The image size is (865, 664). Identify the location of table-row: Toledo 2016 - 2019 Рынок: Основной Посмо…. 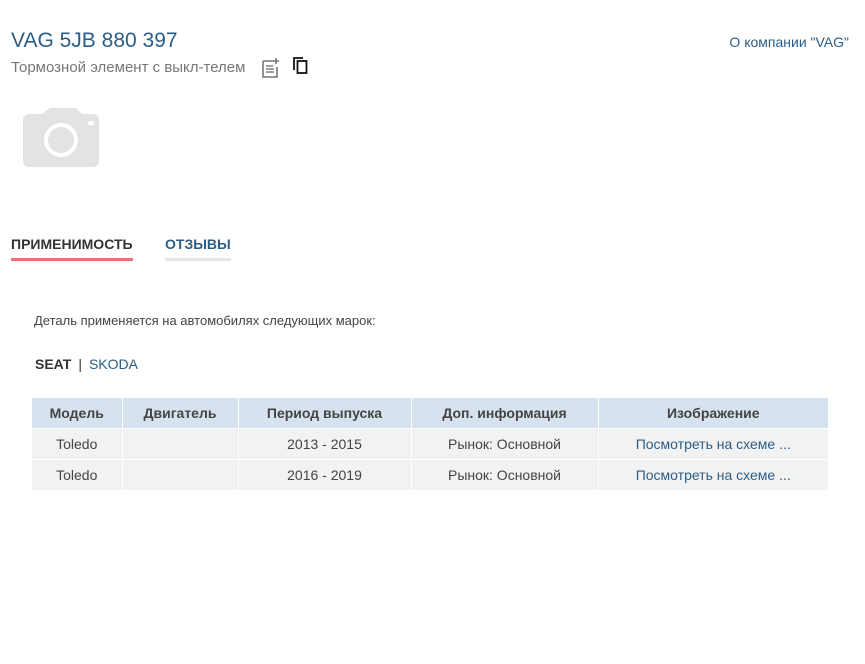
(430, 474).